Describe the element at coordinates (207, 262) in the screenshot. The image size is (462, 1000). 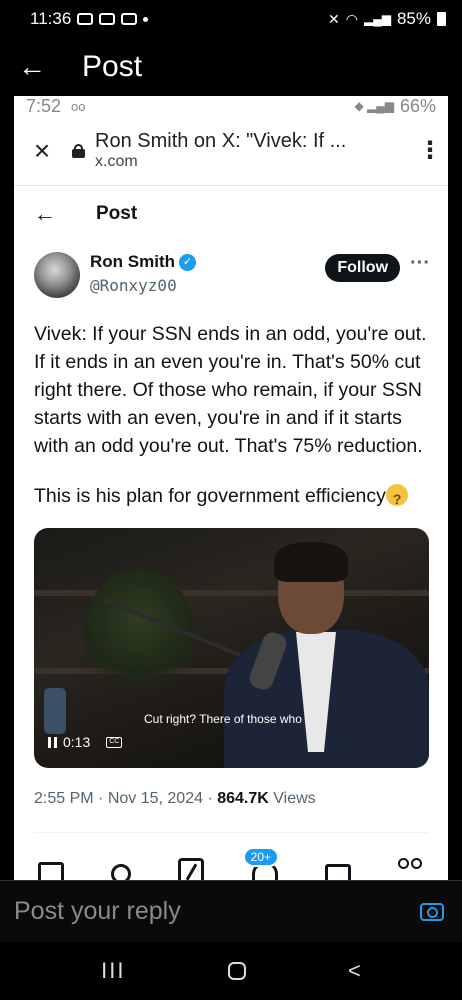
I see `author-name-row: Ron Smith ✓` at that location.